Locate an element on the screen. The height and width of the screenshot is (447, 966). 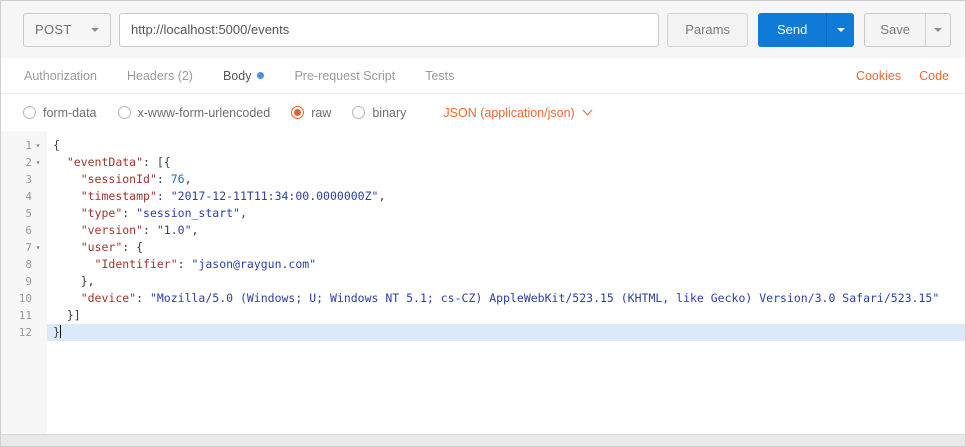
code-line-11: }] is located at coordinates (506, 315).